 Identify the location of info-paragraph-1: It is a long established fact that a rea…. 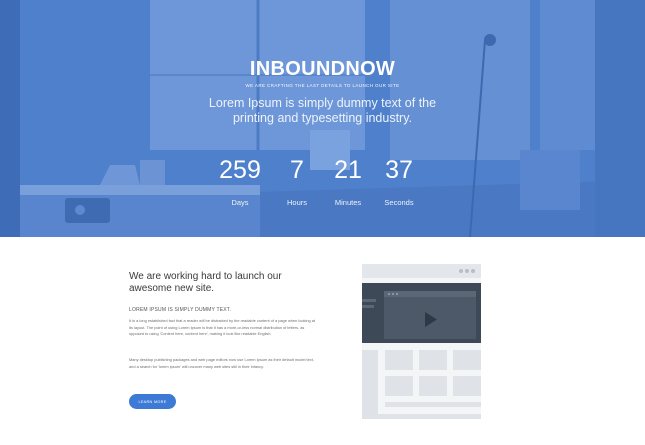
(222, 327).